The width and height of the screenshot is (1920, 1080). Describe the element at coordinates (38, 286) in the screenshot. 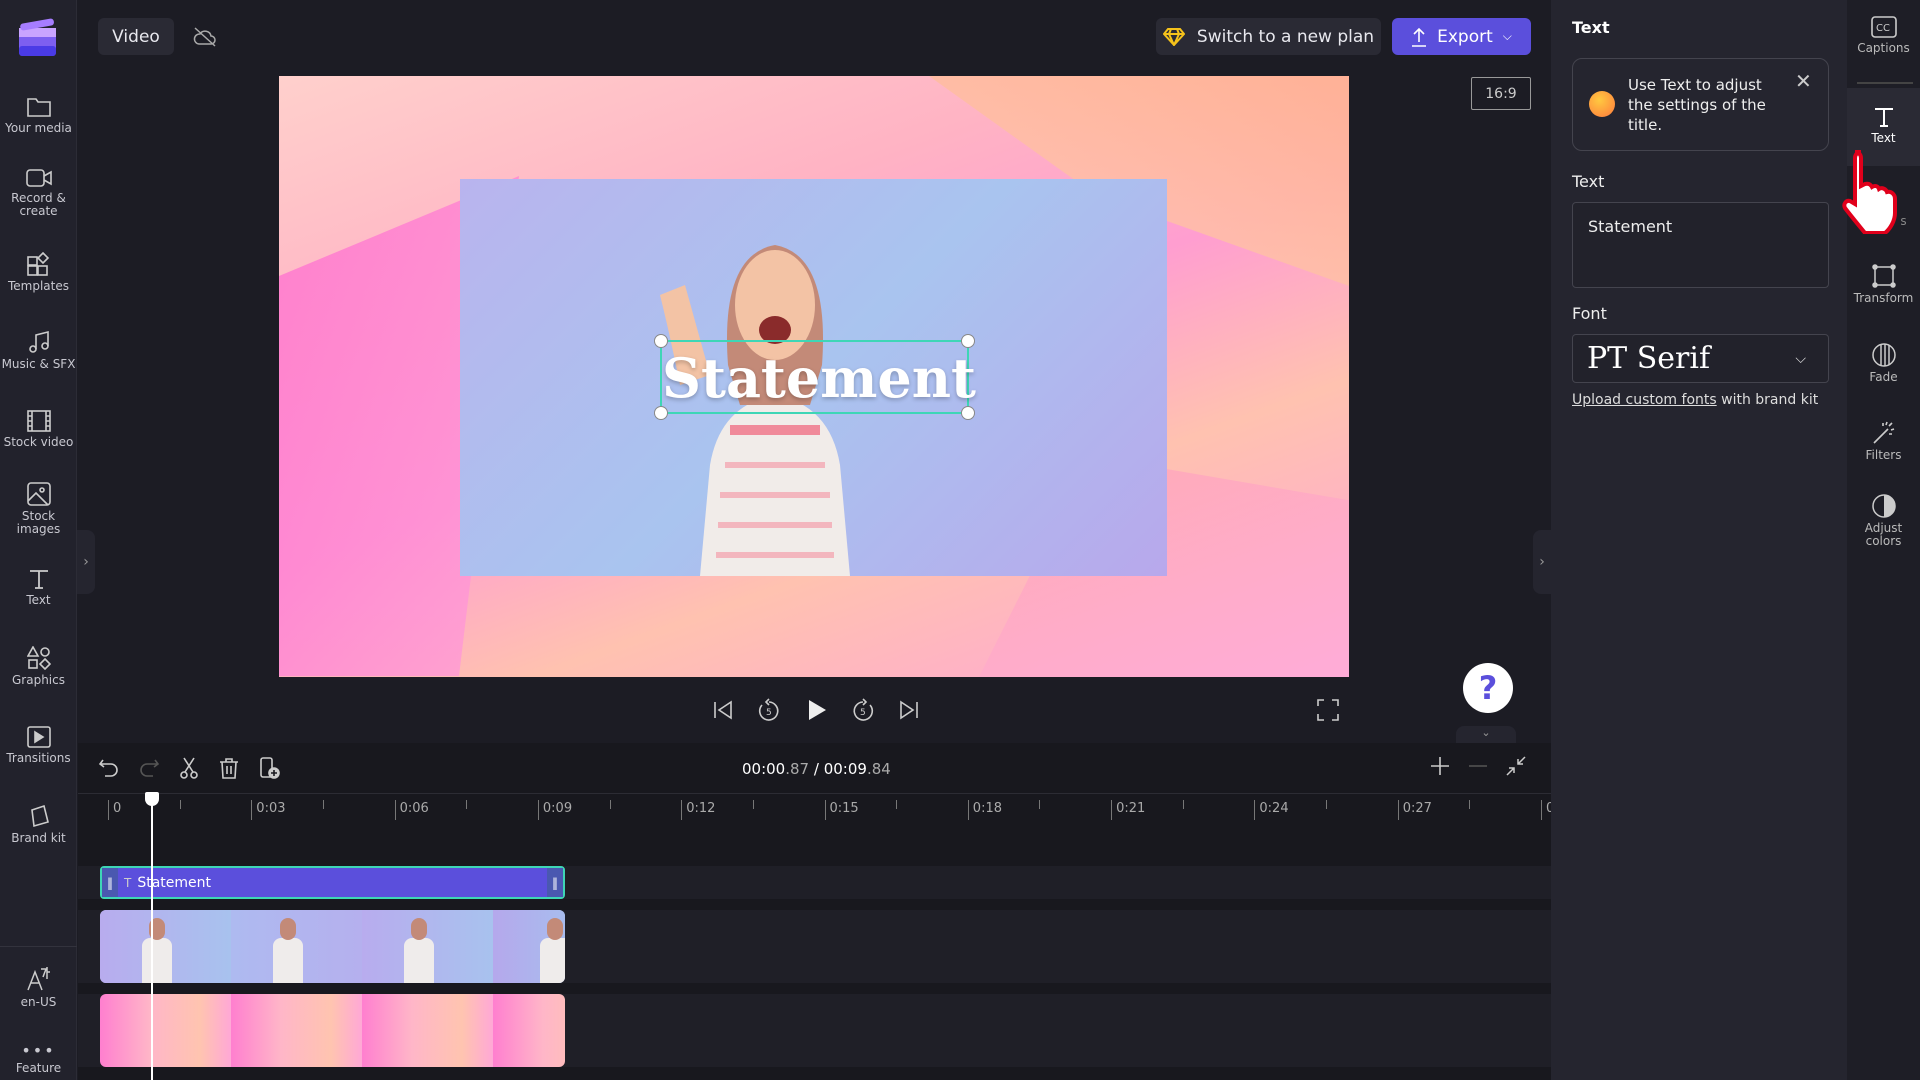

I see `sidebar-item-label: Templates` at that location.